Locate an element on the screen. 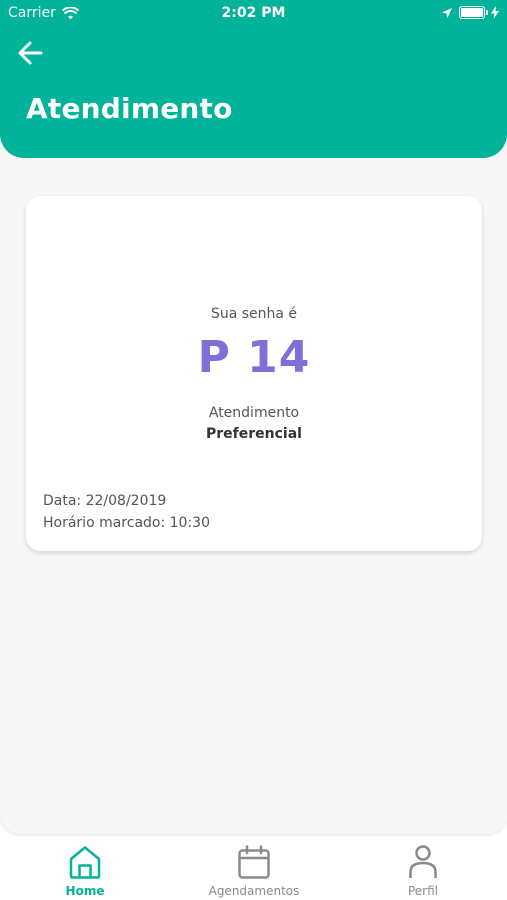  ticket-intro: Sua senha é is located at coordinates (254, 314).